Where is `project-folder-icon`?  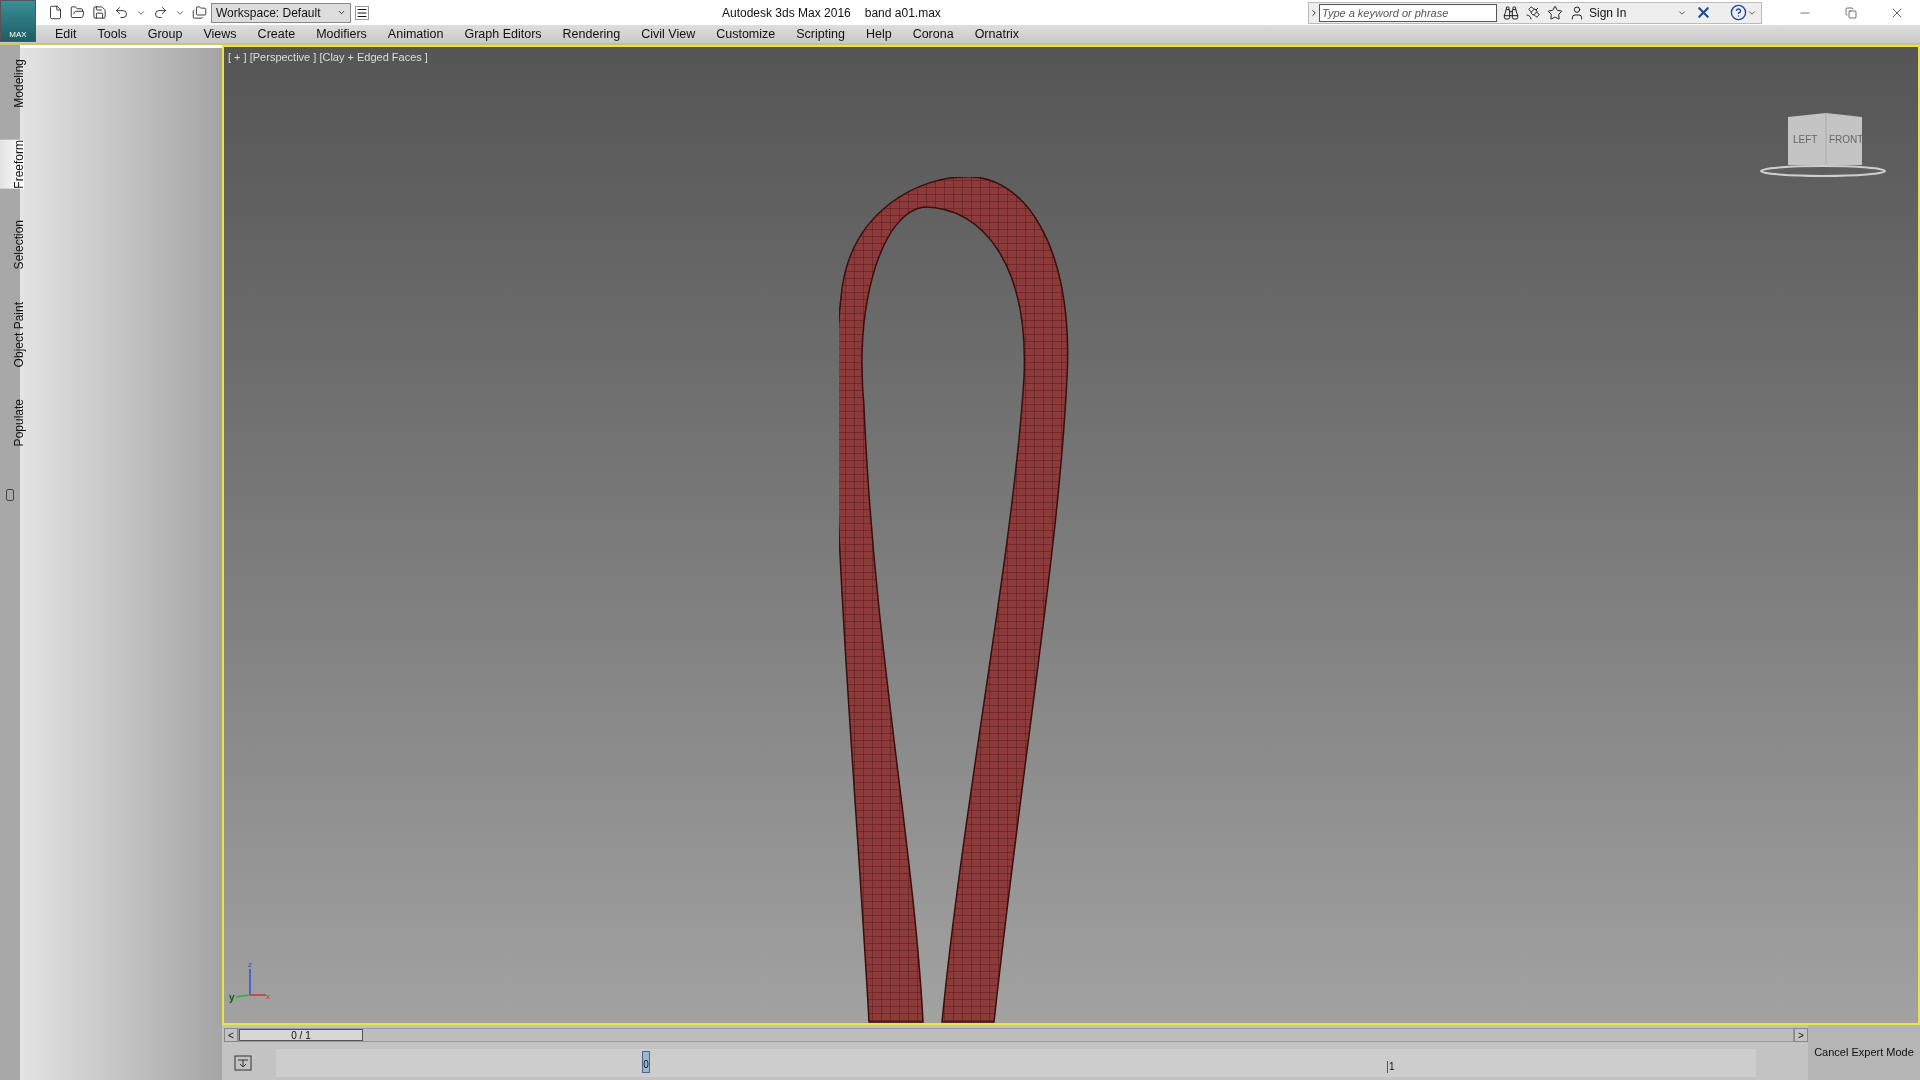 project-folder-icon is located at coordinates (199, 12).